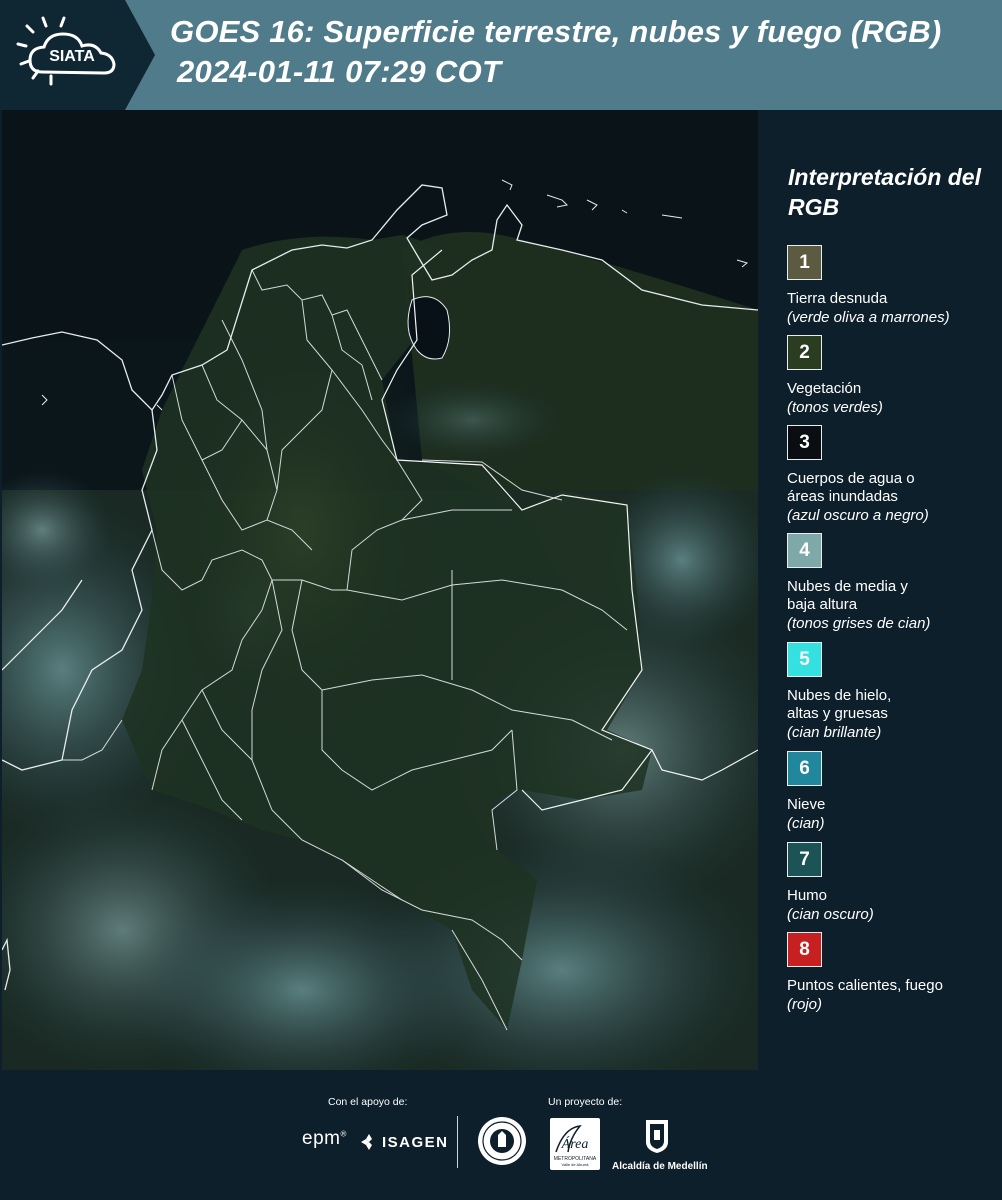 The image size is (1002, 1200). Describe the element at coordinates (804, 949) in the screenshot. I see `swatch-fire: 8` at that location.